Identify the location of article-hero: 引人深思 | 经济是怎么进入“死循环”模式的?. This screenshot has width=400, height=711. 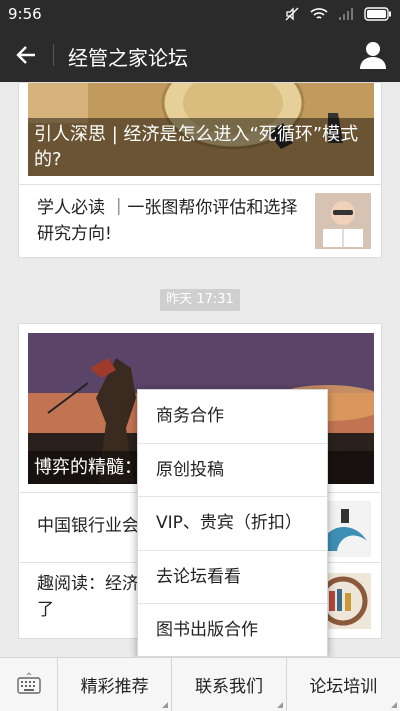
(201, 129).